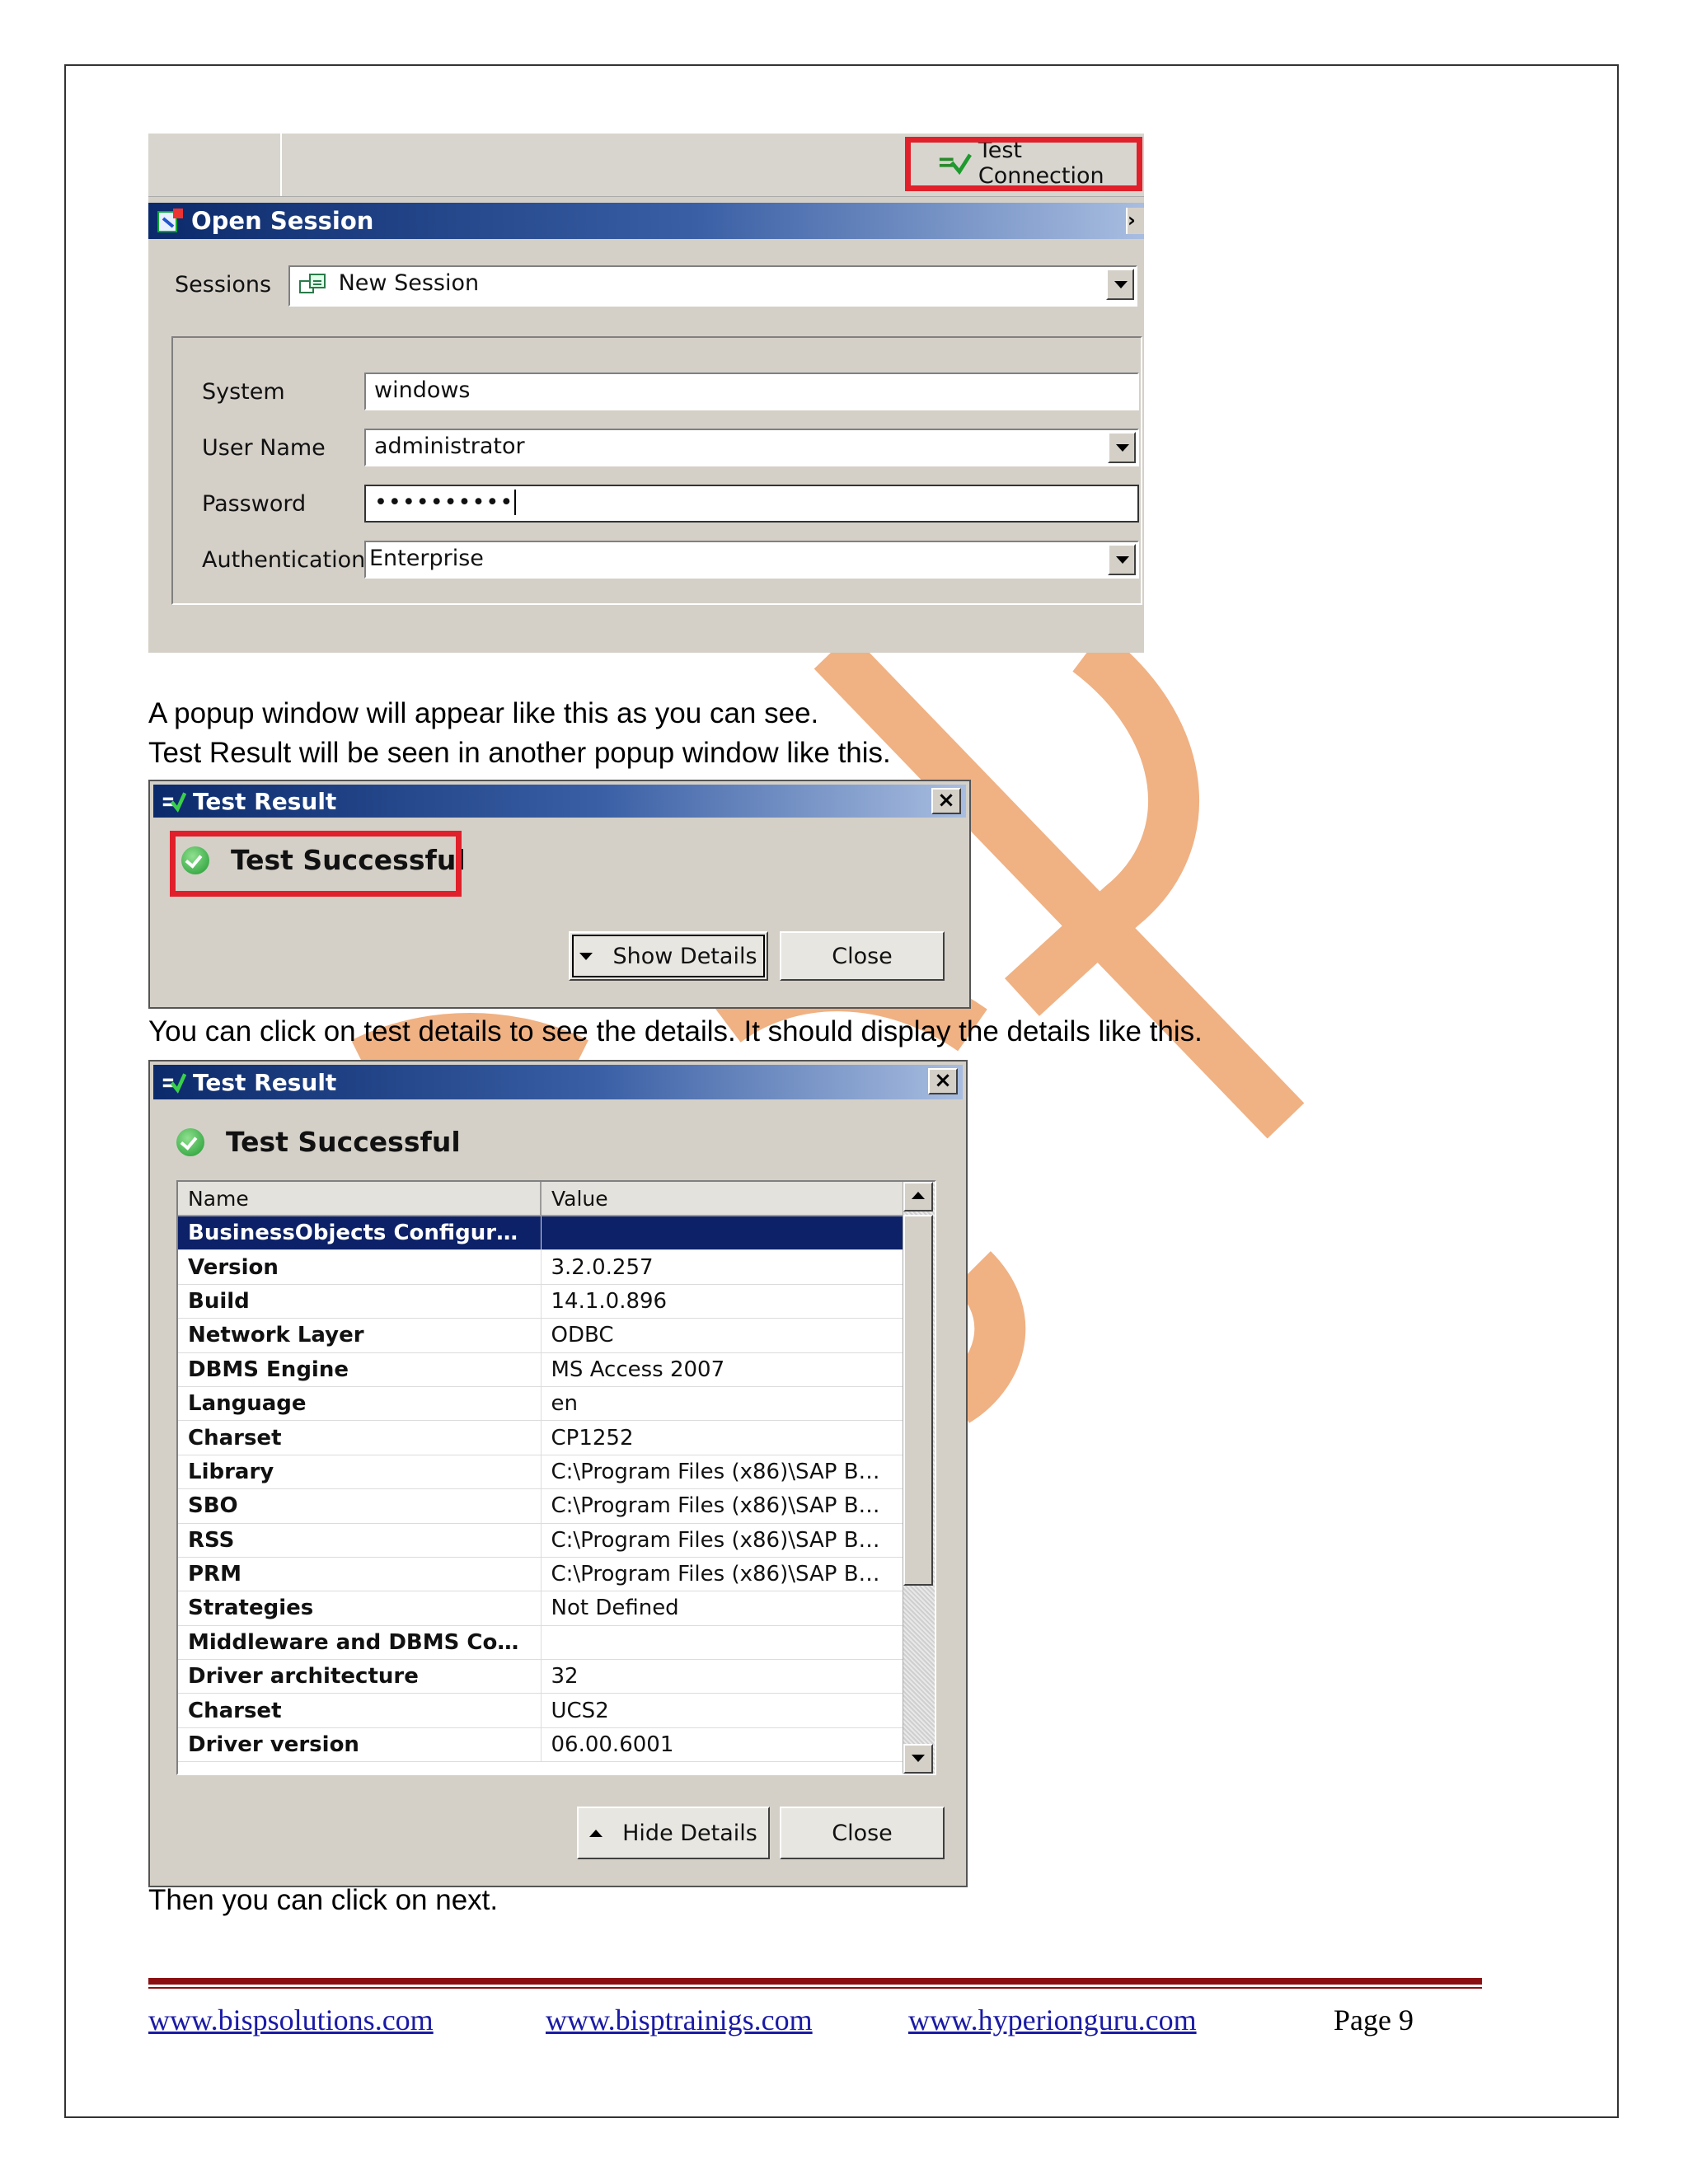 This screenshot has height=2184, width=1688. What do you see at coordinates (427, 558) in the screenshot?
I see `authentication-value: Enterprise` at bounding box center [427, 558].